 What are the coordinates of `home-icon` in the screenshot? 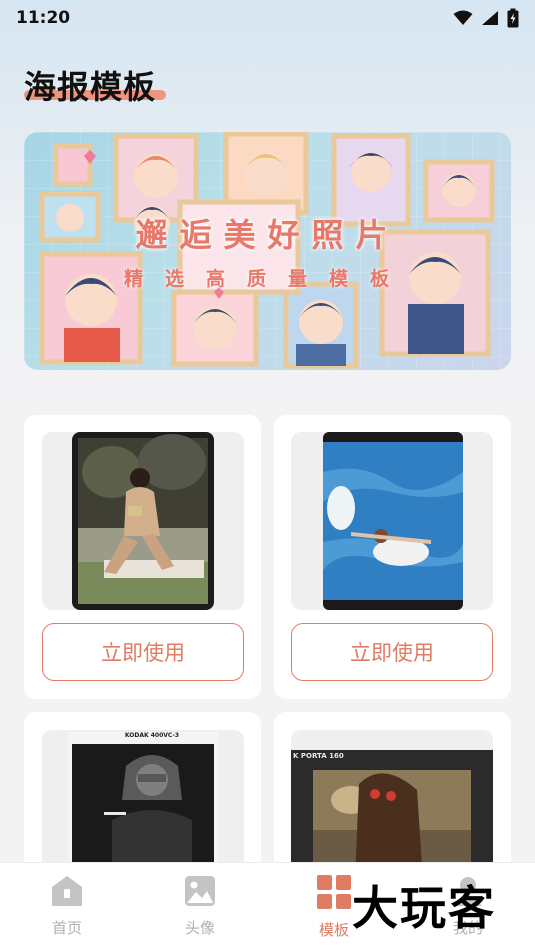 It's located at (67, 891).